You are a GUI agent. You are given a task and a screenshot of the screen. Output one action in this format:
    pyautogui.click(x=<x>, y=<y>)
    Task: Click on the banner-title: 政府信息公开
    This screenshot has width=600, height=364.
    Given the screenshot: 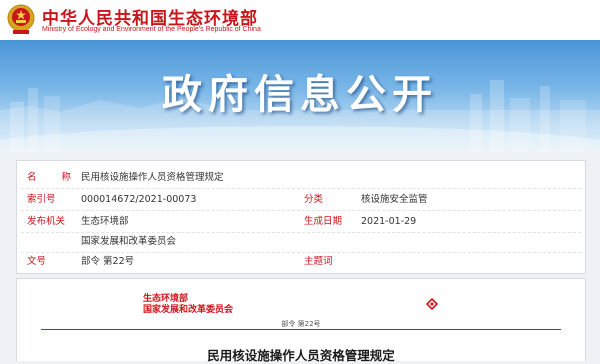 What is the action you would take?
    pyautogui.click(x=300, y=95)
    